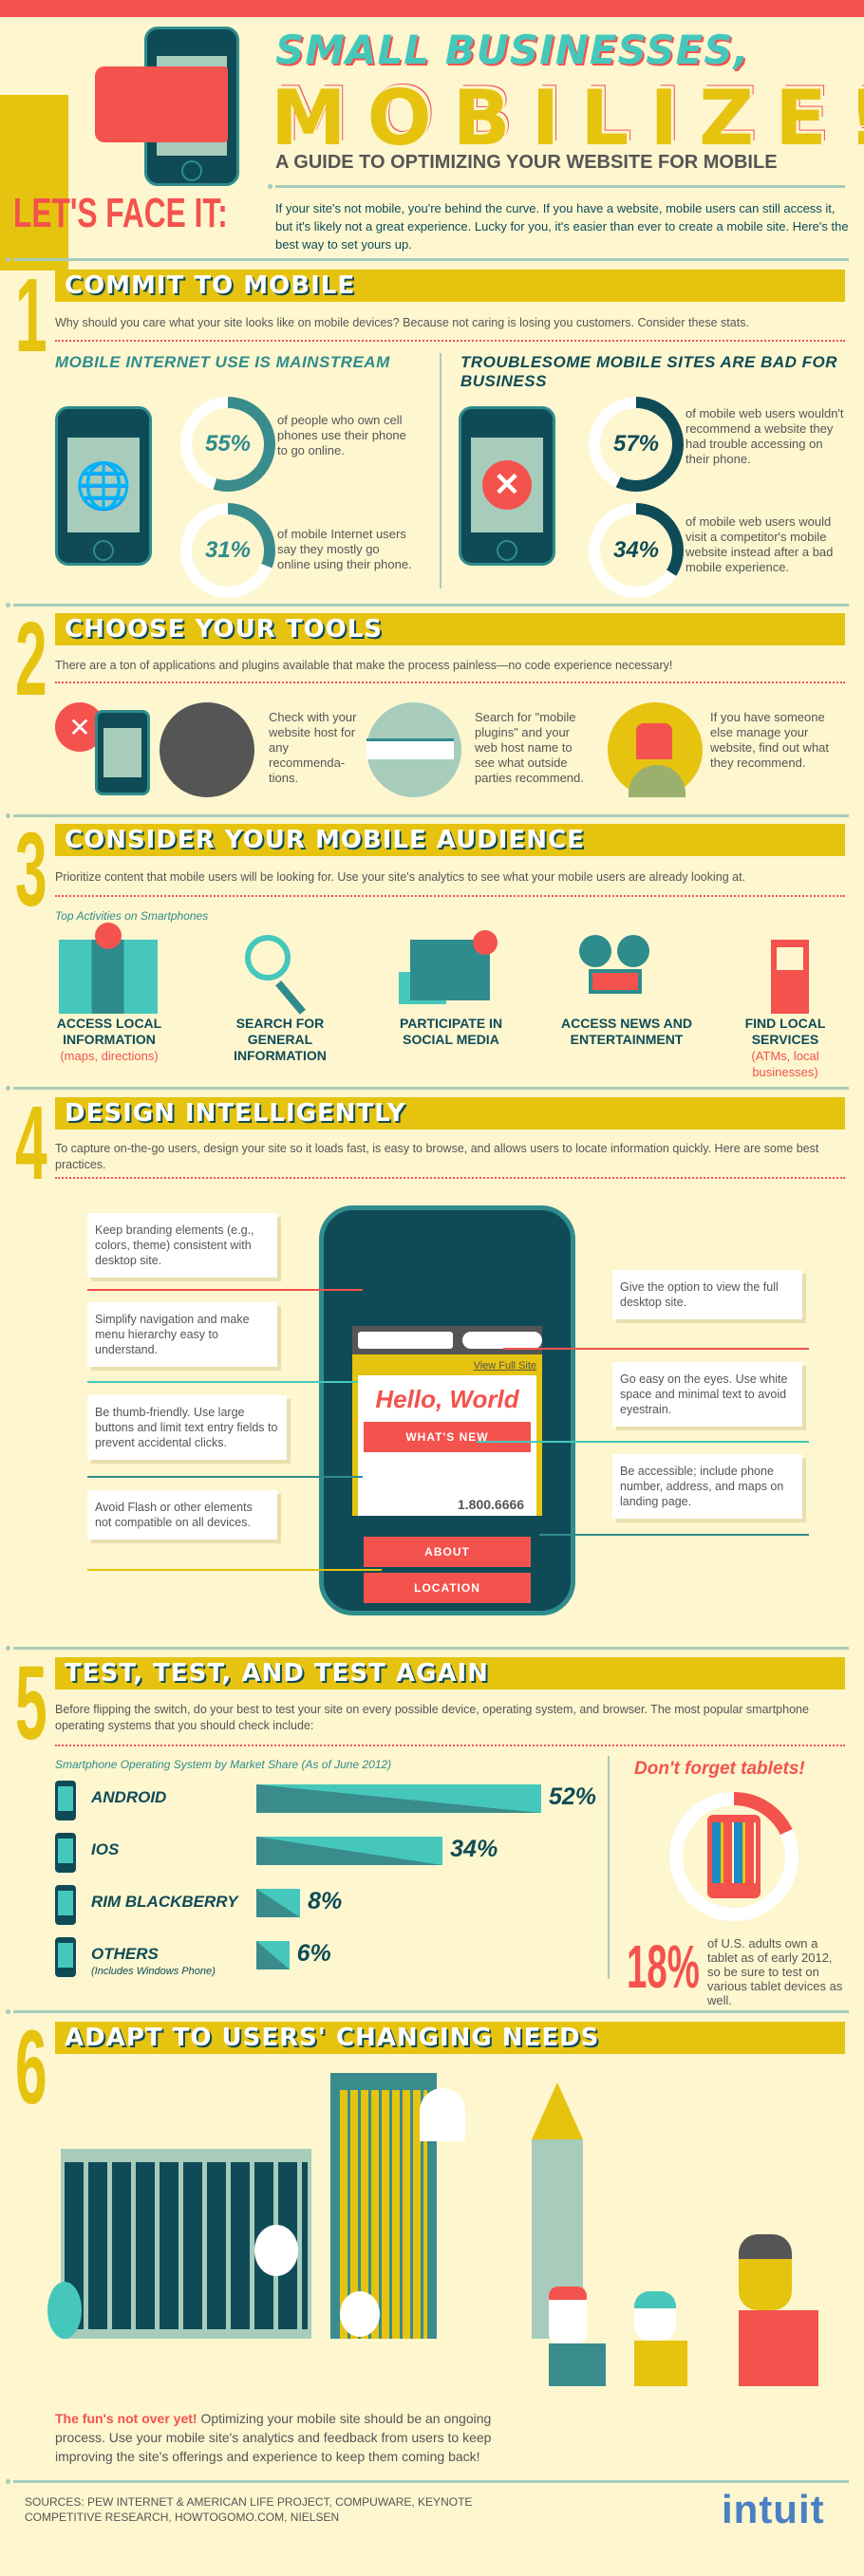 The image size is (864, 2576). What do you see at coordinates (277, 1673) in the screenshot?
I see `section-title: TEST, TEST, AND TEST AGAIN` at bounding box center [277, 1673].